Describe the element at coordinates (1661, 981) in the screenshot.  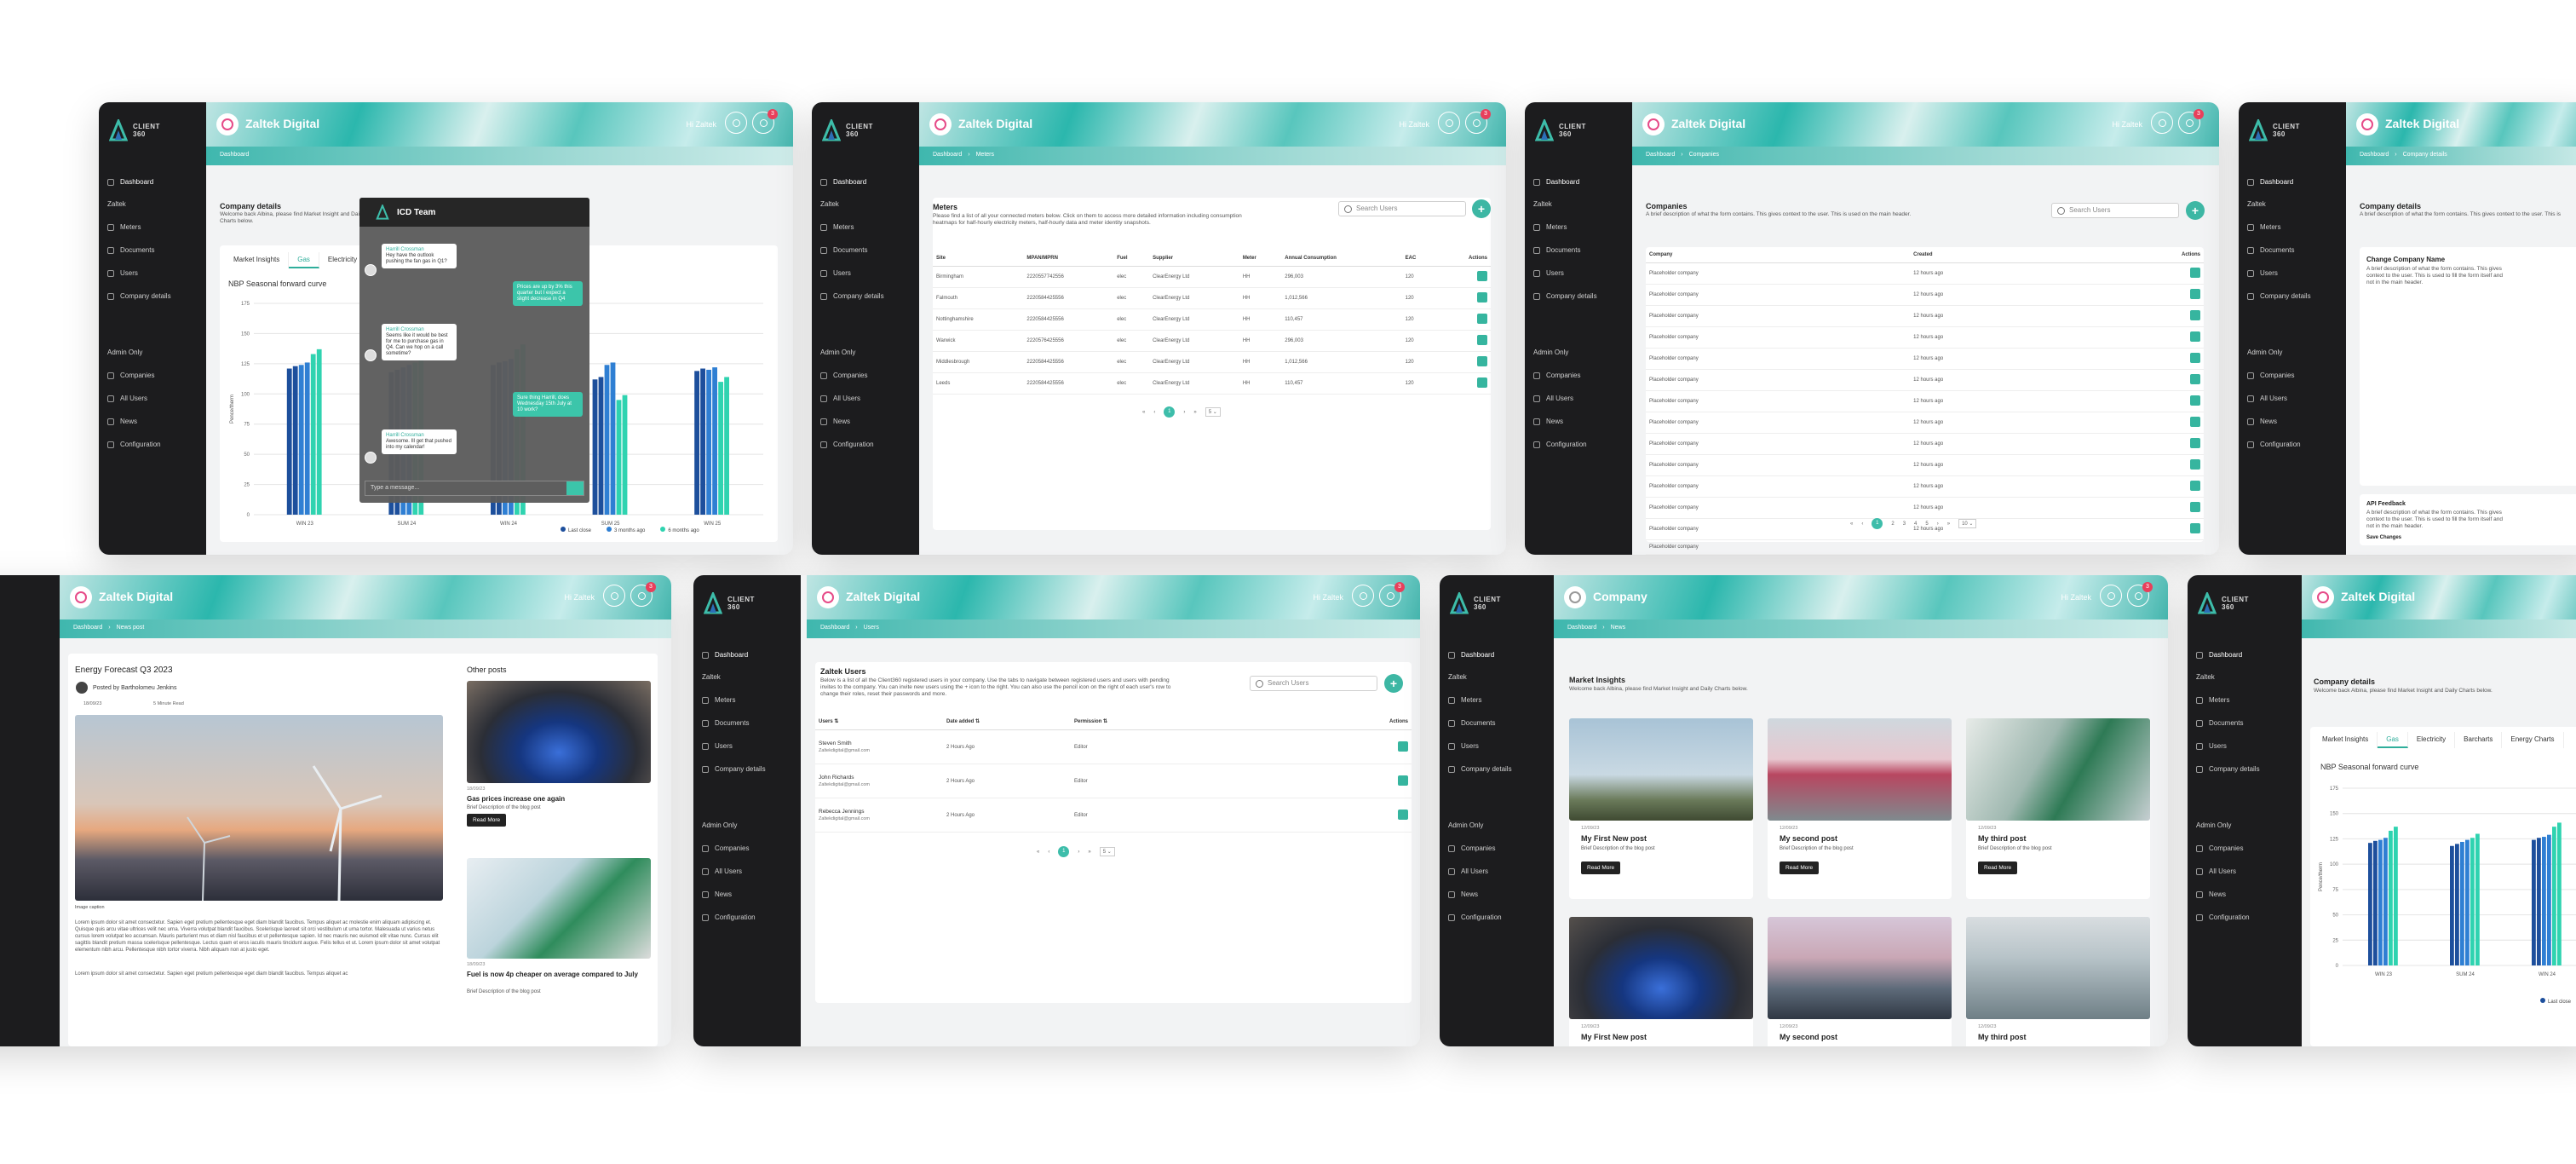
I see `post-card: 12/09/23 My First New post` at that location.